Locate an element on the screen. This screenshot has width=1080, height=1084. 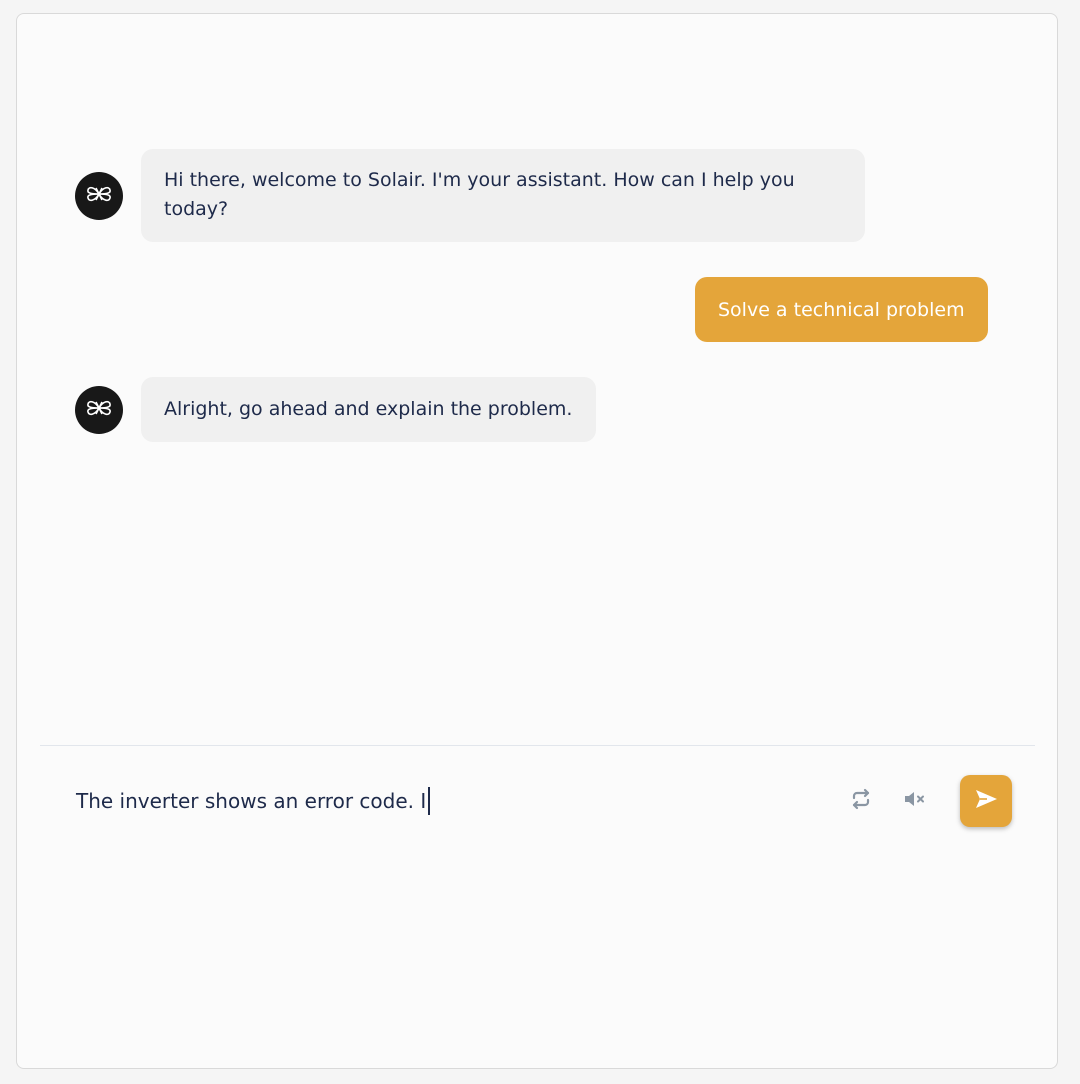
refresh-icon is located at coordinates (861, 801).